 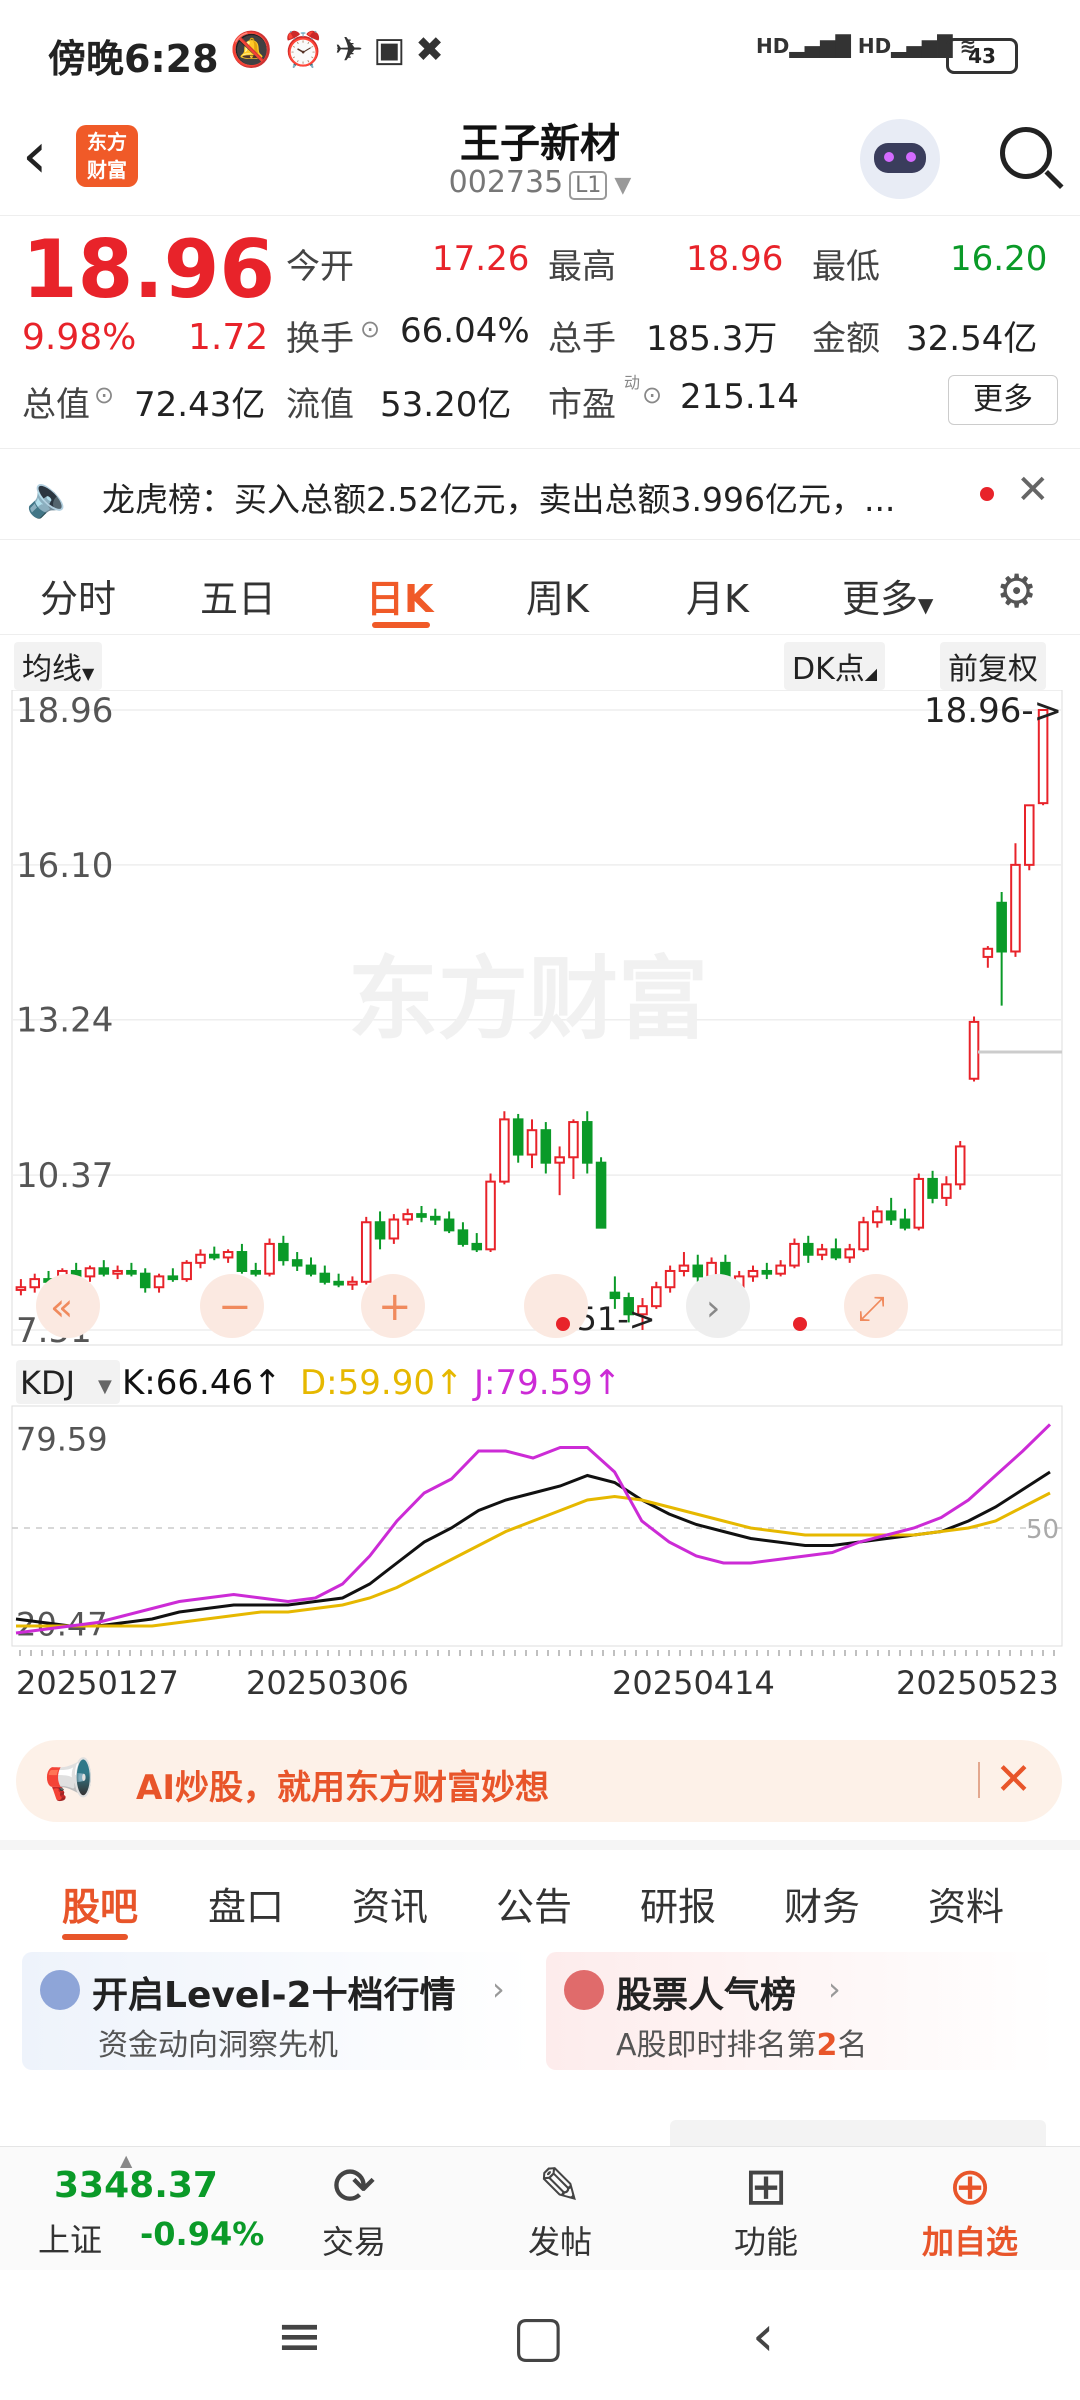 I want to click on y-tick-label: 16.10, so click(x=64, y=866).